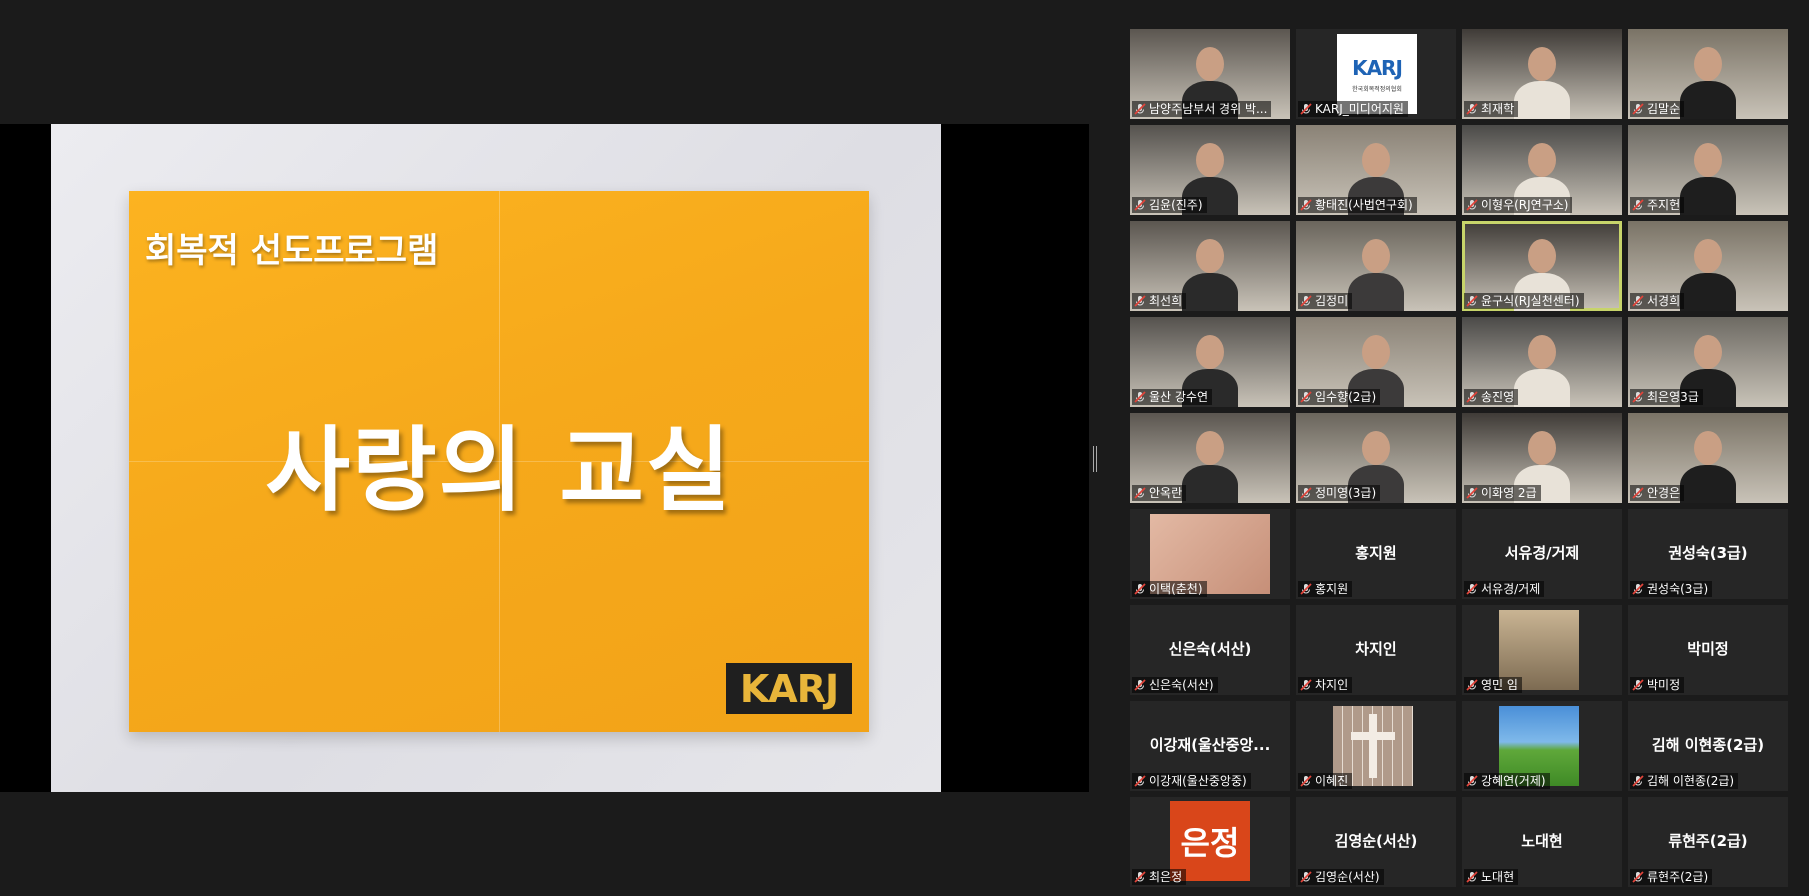 Image resolution: width=1809 pixels, height=896 pixels. Describe the element at coordinates (1691, 781) in the screenshot. I see `participant-name: 김해 이현종(2급)` at that location.